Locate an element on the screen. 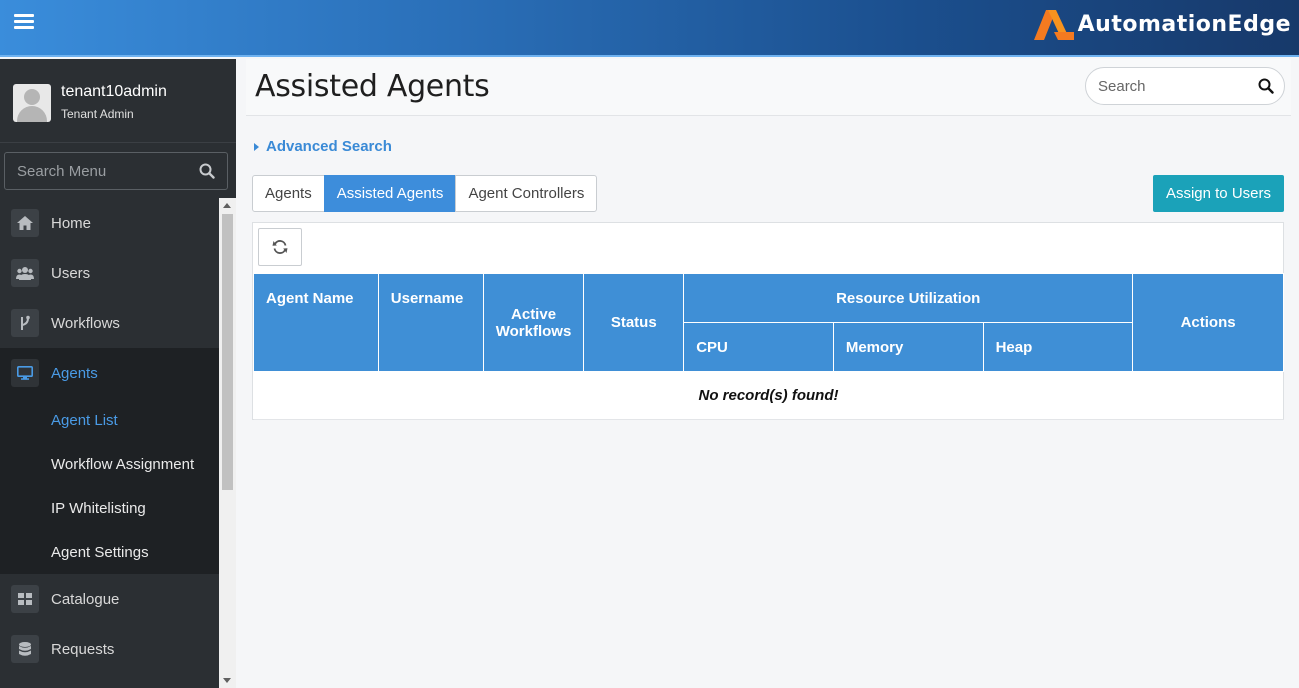 The width and height of the screenshot is (1299, 688). automationedge-logo-icon is located at coordinates (1053, 25).